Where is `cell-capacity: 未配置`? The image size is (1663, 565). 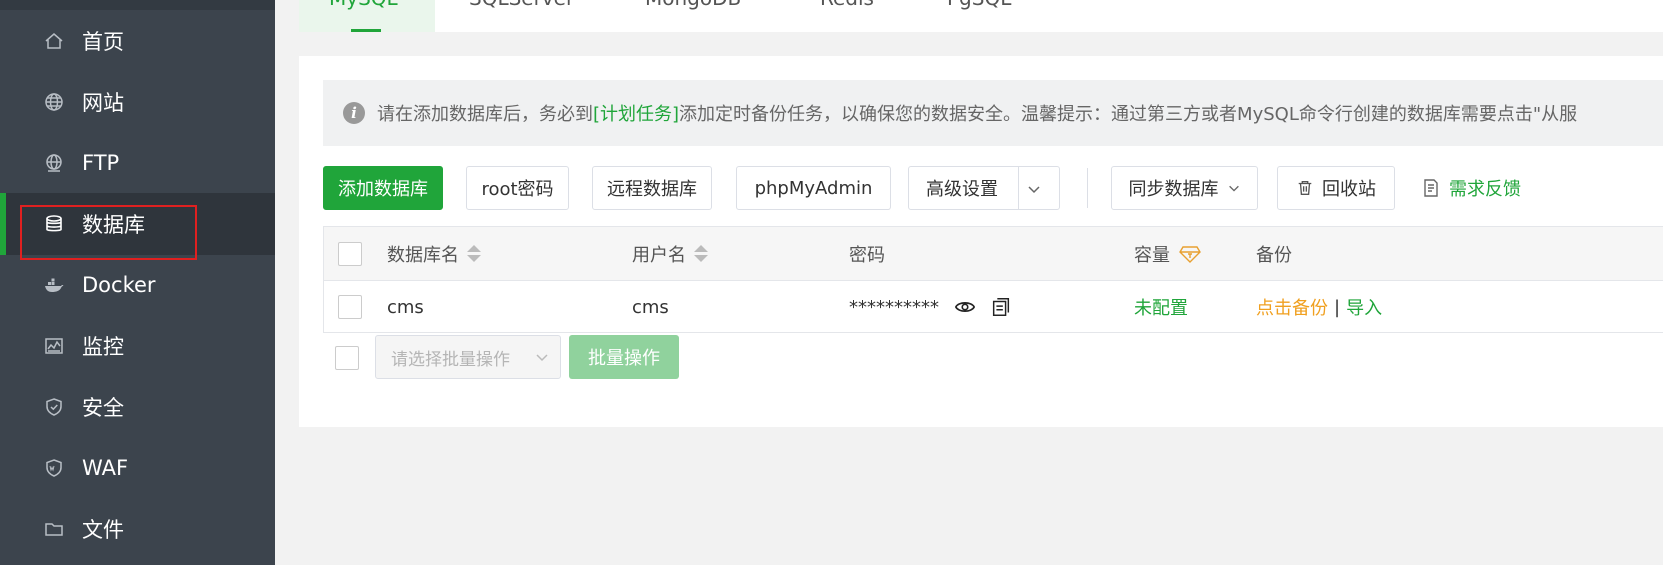
cell-capacity: 未配置 is located at coordinates (1161, 307).